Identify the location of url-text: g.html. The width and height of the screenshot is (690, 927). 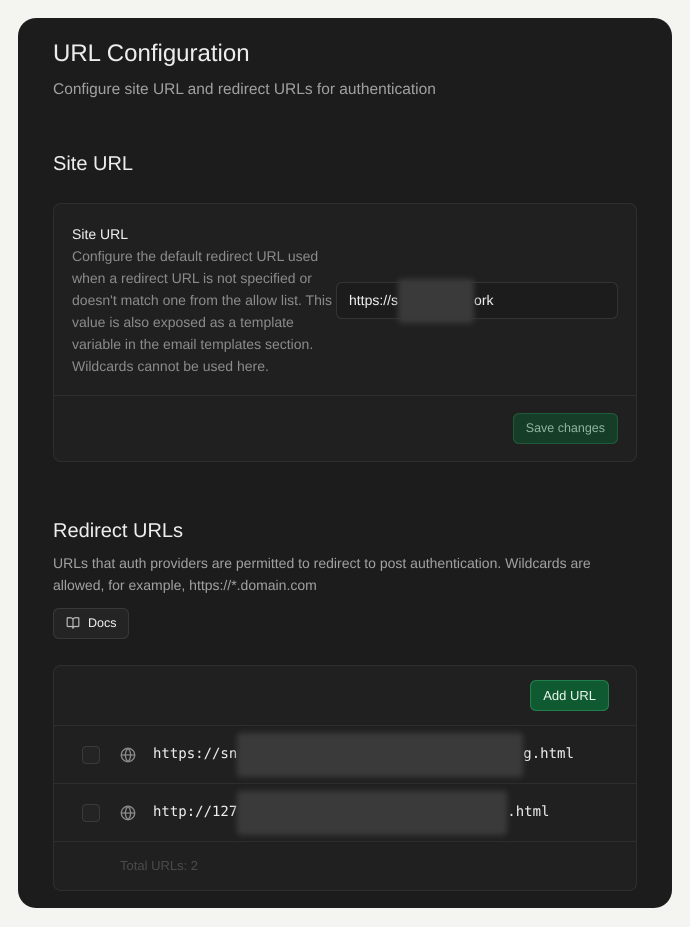
(548, 754).